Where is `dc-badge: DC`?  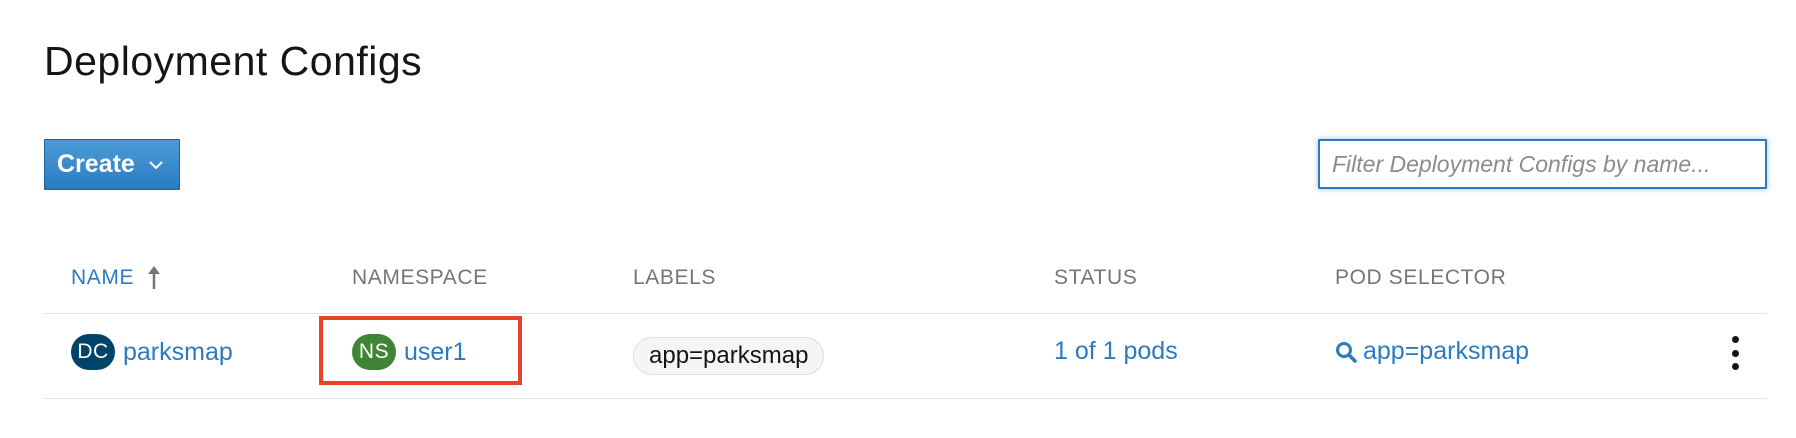 dc-badge: DC is located at coordinates (93, 352).